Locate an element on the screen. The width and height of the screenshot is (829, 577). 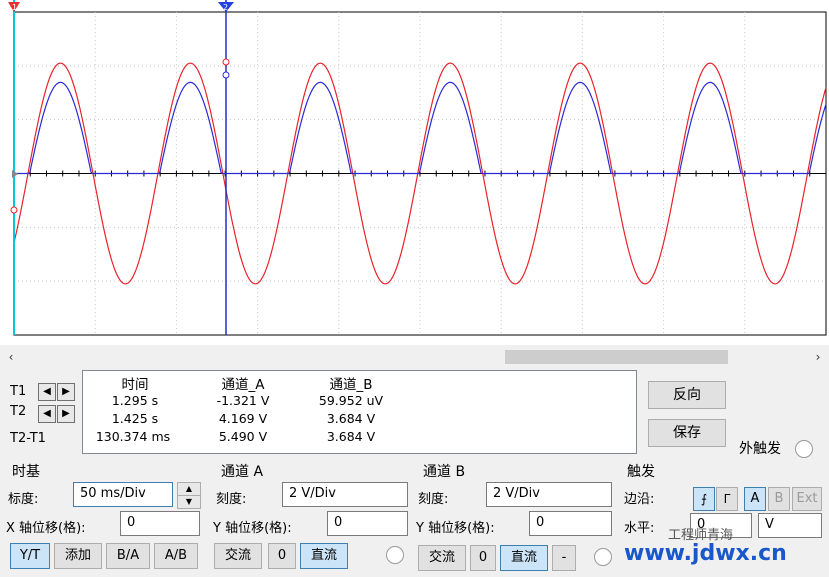
timebase-title: 时基 is located at coordinates (26, 472).